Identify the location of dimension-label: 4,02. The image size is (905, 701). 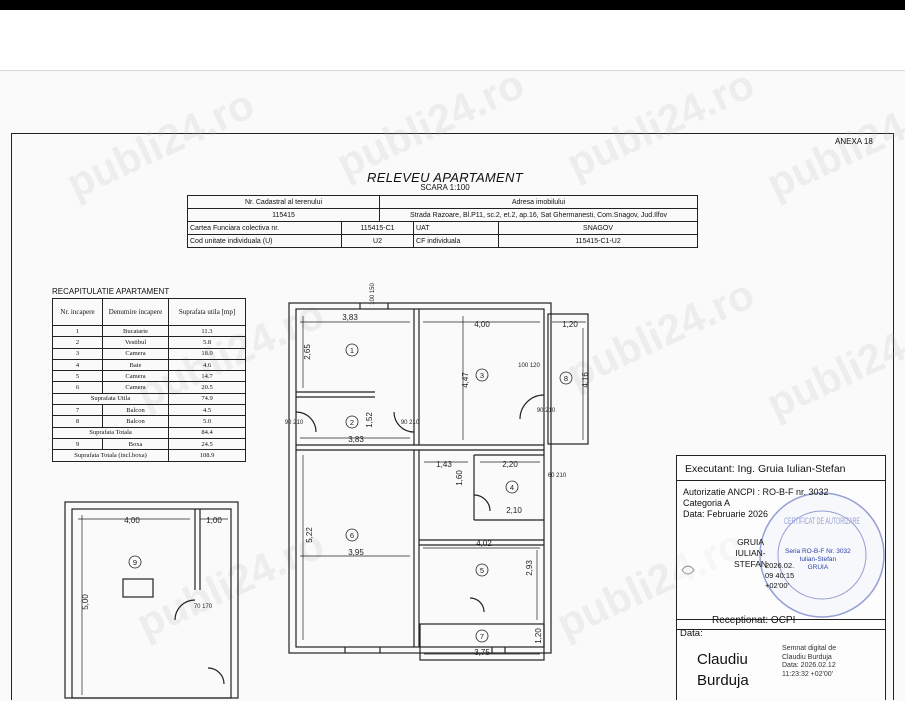
(484, 543).